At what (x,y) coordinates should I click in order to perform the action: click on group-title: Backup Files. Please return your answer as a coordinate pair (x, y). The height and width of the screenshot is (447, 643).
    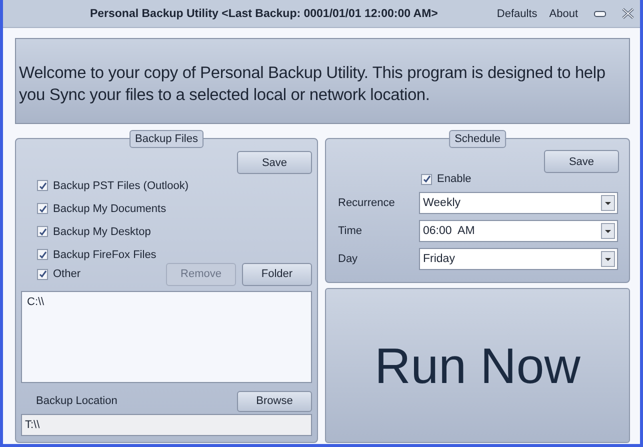
    Looking at the image, I should click on (166, 139).